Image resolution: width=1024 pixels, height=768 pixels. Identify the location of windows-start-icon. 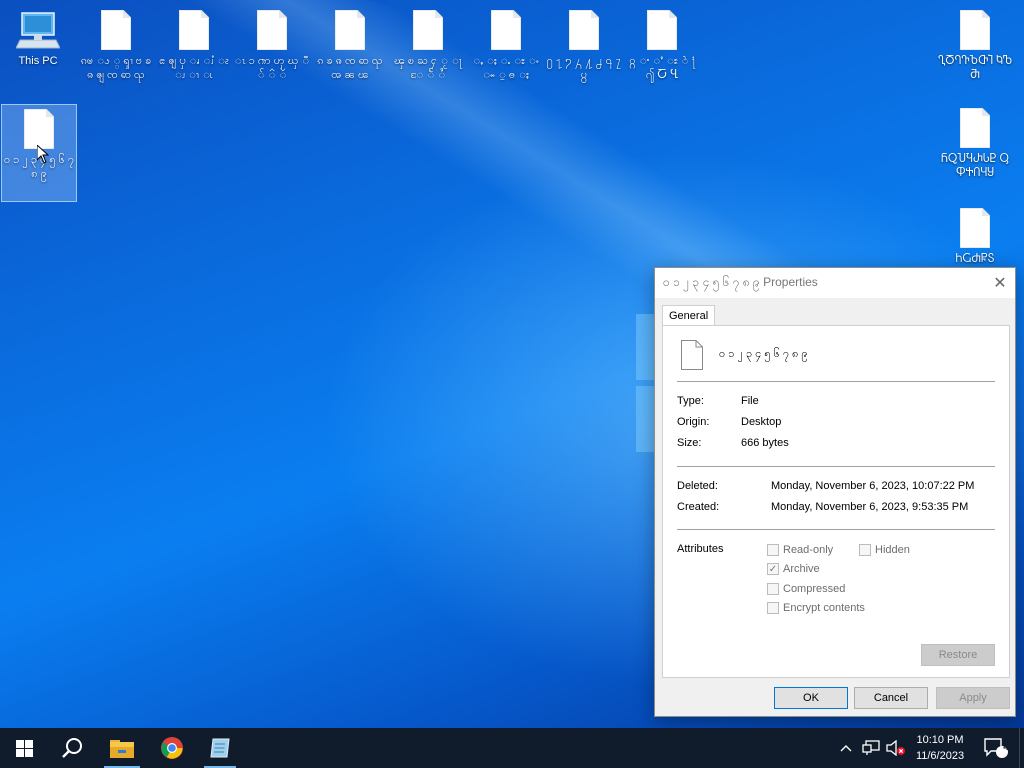
(24, 748).